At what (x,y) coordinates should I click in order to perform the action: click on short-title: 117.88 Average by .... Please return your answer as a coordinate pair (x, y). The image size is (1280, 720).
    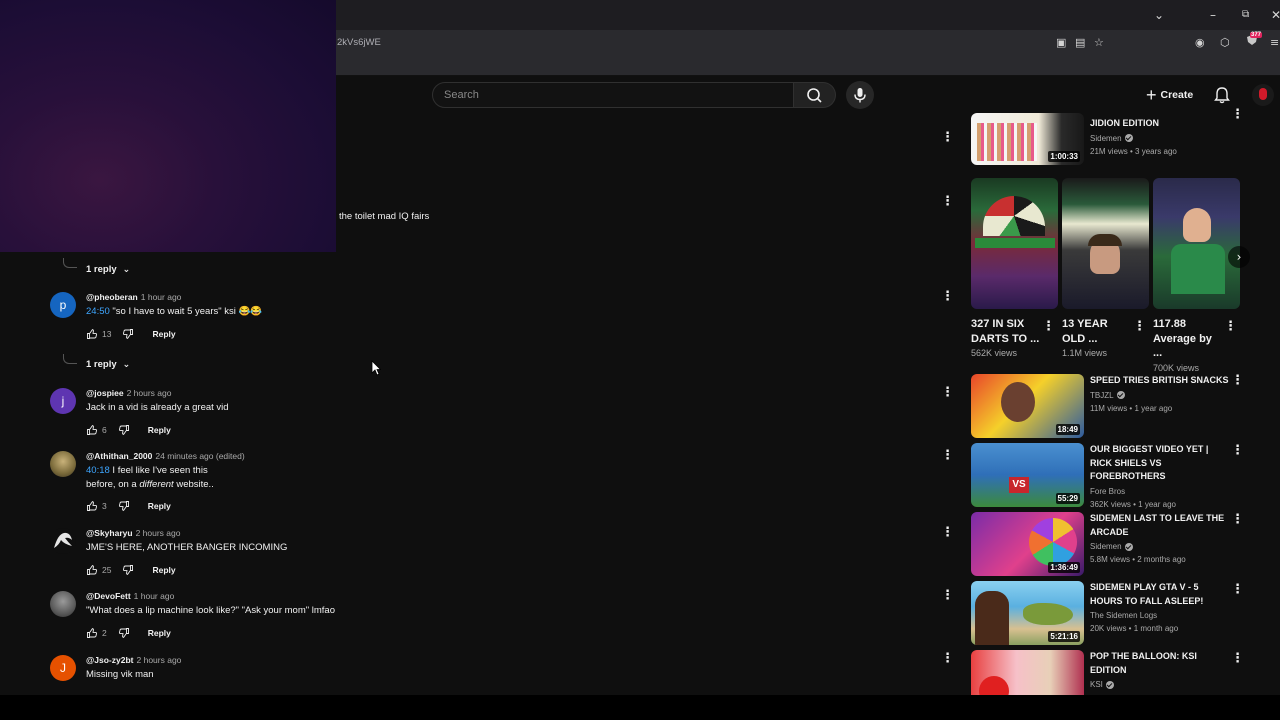
    Looking at the image, I should click on (1188, 339).